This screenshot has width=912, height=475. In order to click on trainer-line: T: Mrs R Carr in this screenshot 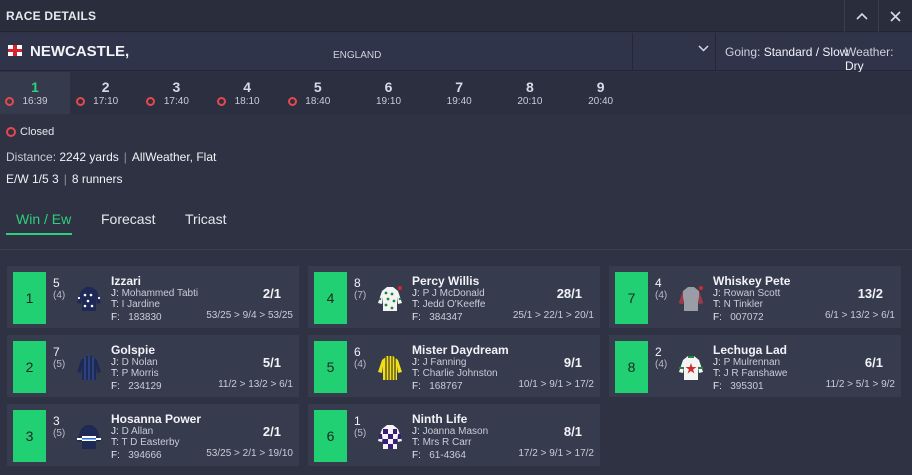, I will do `click(441, 442)`.